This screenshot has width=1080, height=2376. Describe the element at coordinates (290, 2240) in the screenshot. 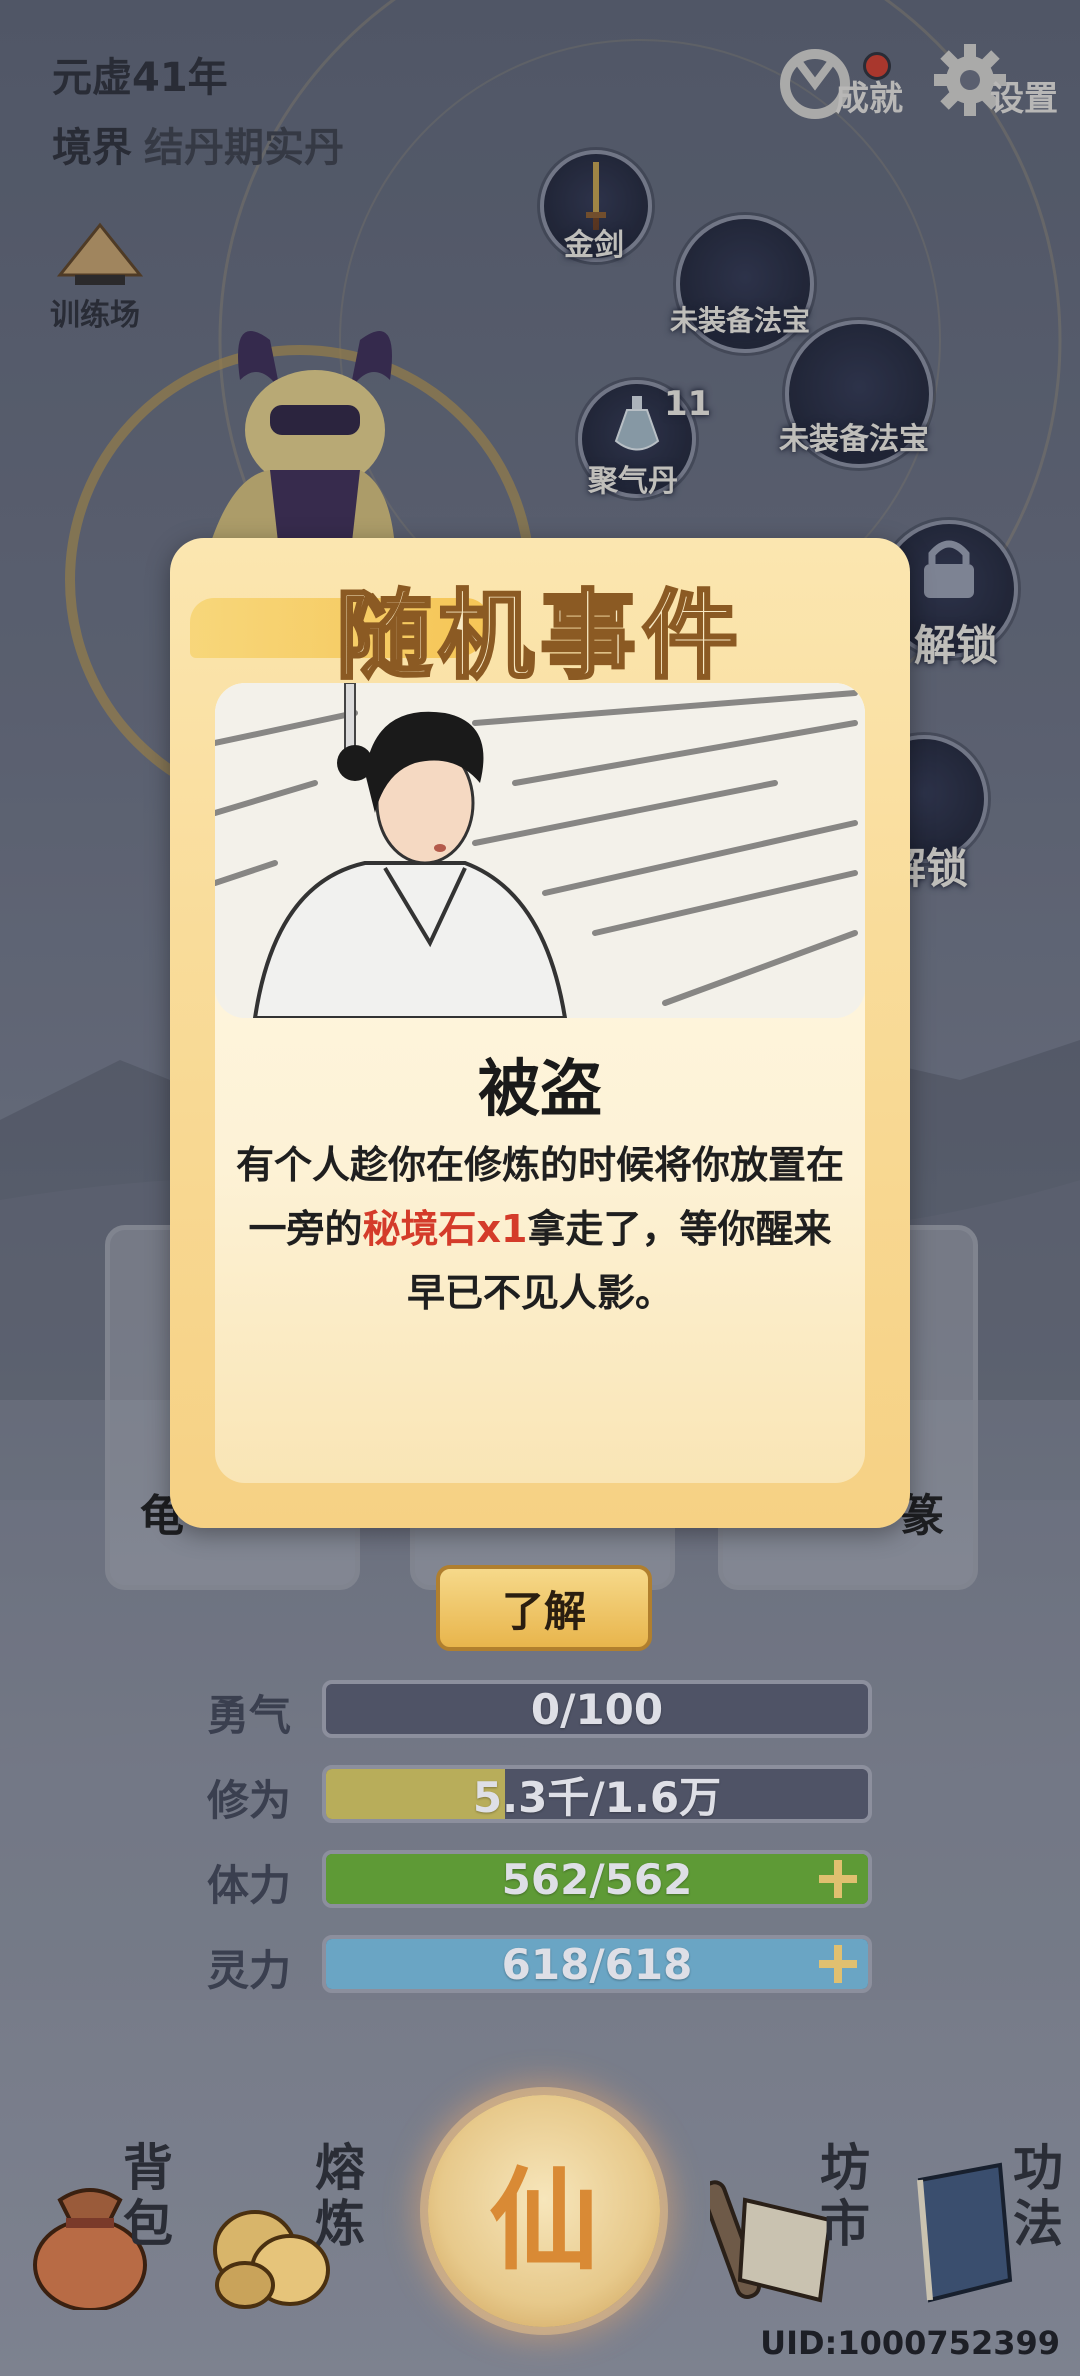

I see `nav-smelt: 熔炼` at that location.